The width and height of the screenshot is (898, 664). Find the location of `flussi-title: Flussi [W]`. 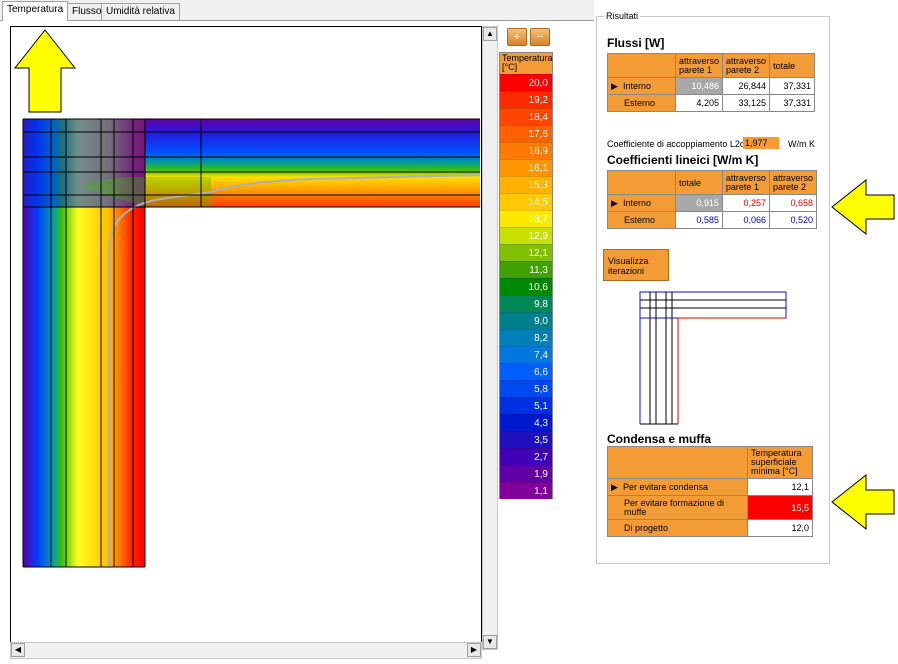

flussi-title: Flussi [W] is located at coordinates (636, 43).